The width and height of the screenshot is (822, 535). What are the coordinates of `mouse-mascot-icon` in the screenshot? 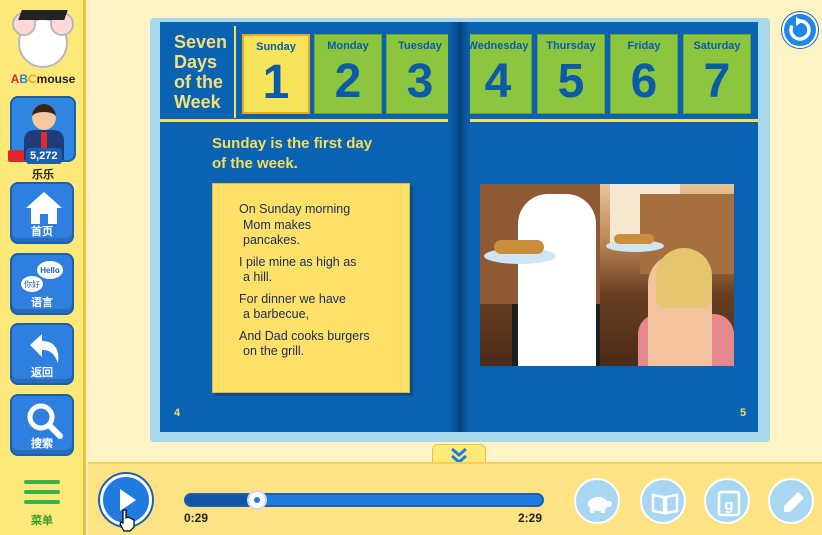 It's located at (43, 40).